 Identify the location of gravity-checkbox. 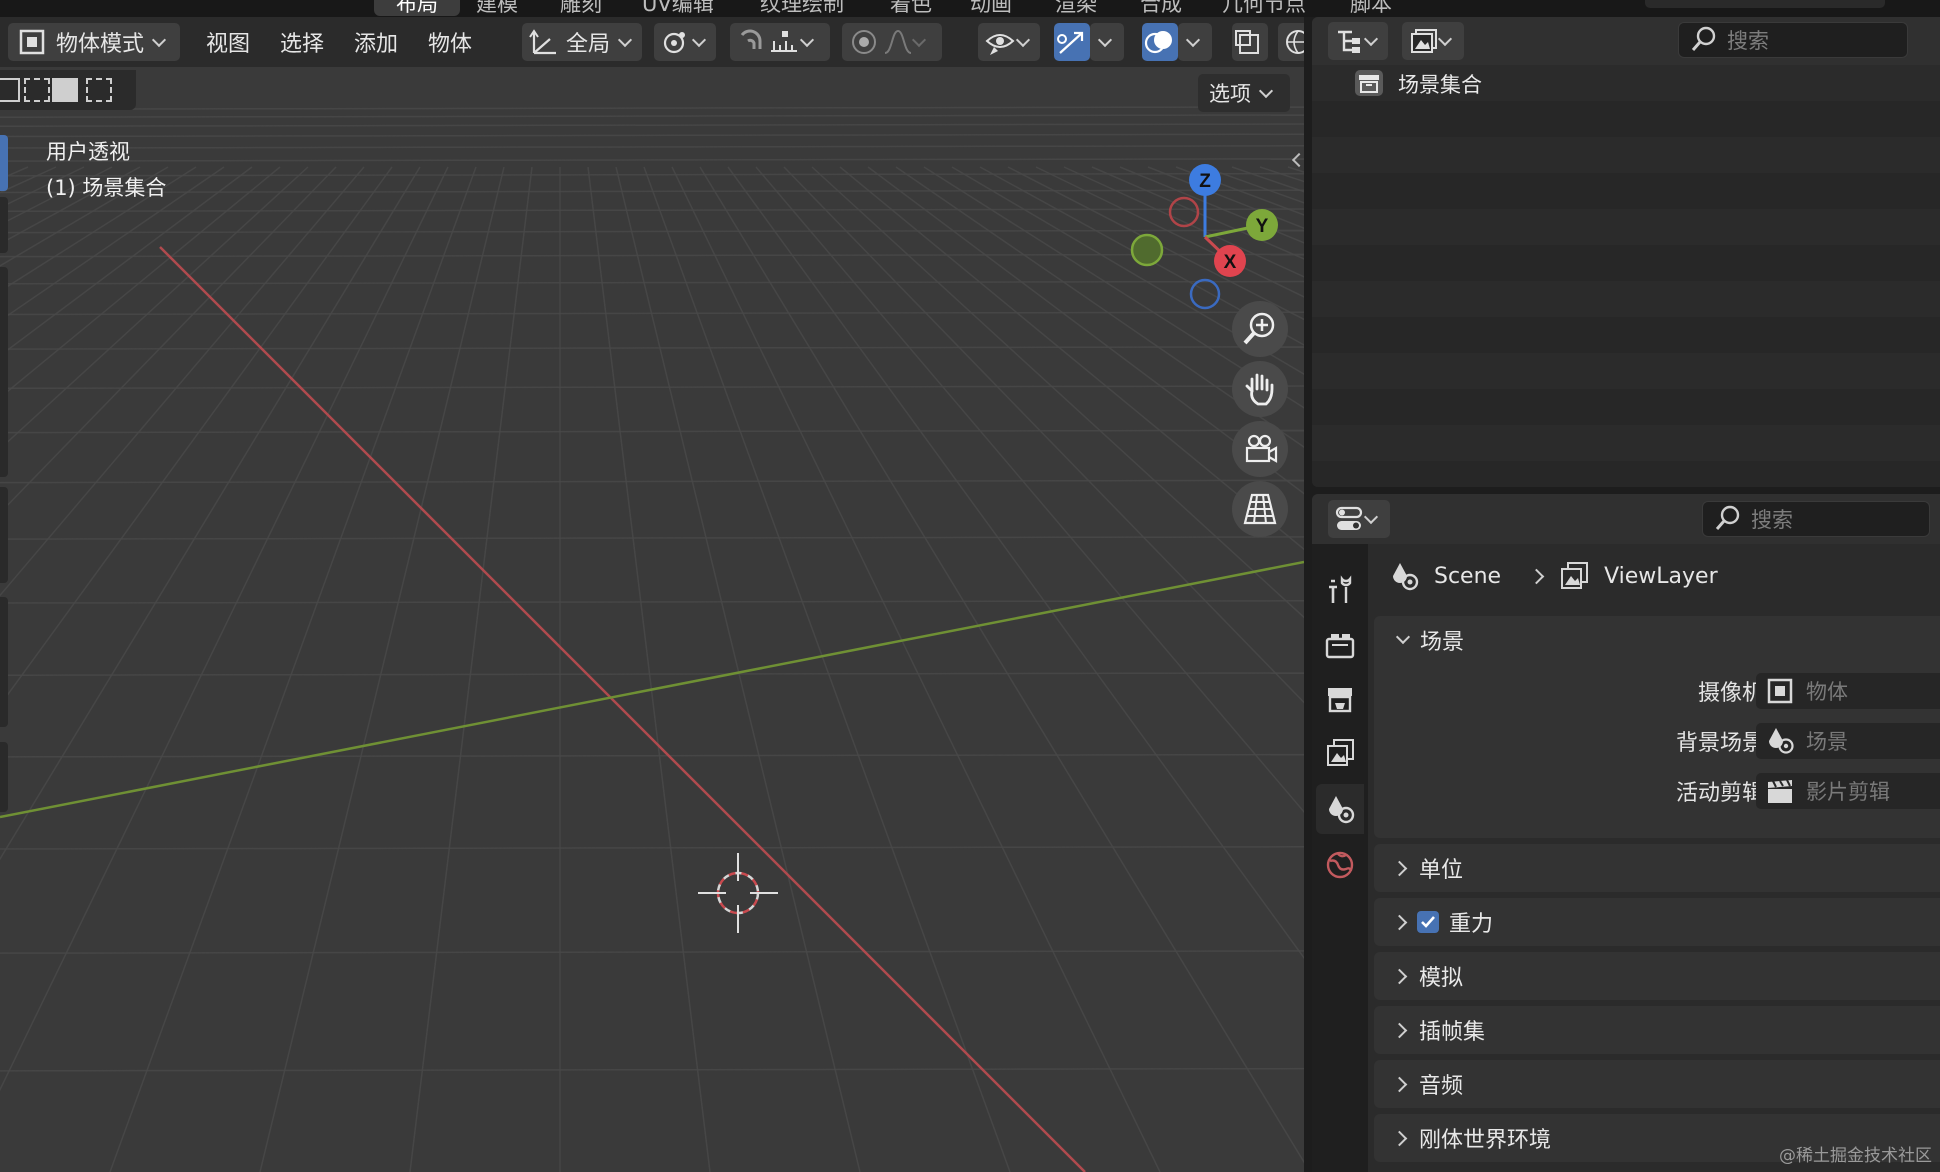
(1428, 922).